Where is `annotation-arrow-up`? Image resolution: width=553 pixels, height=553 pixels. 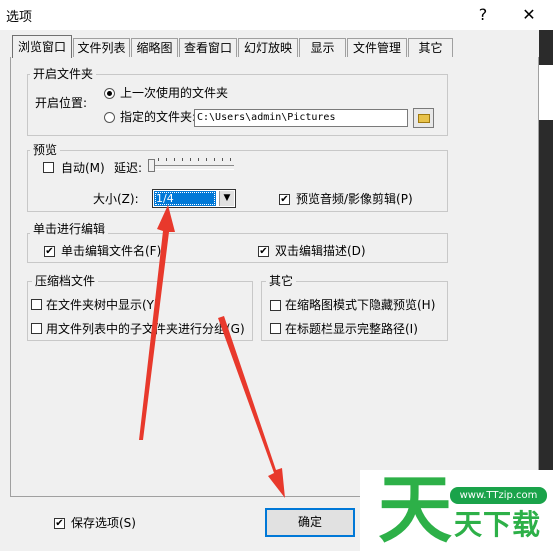 annotation-arrow-up is located at coordinates (157, 322).